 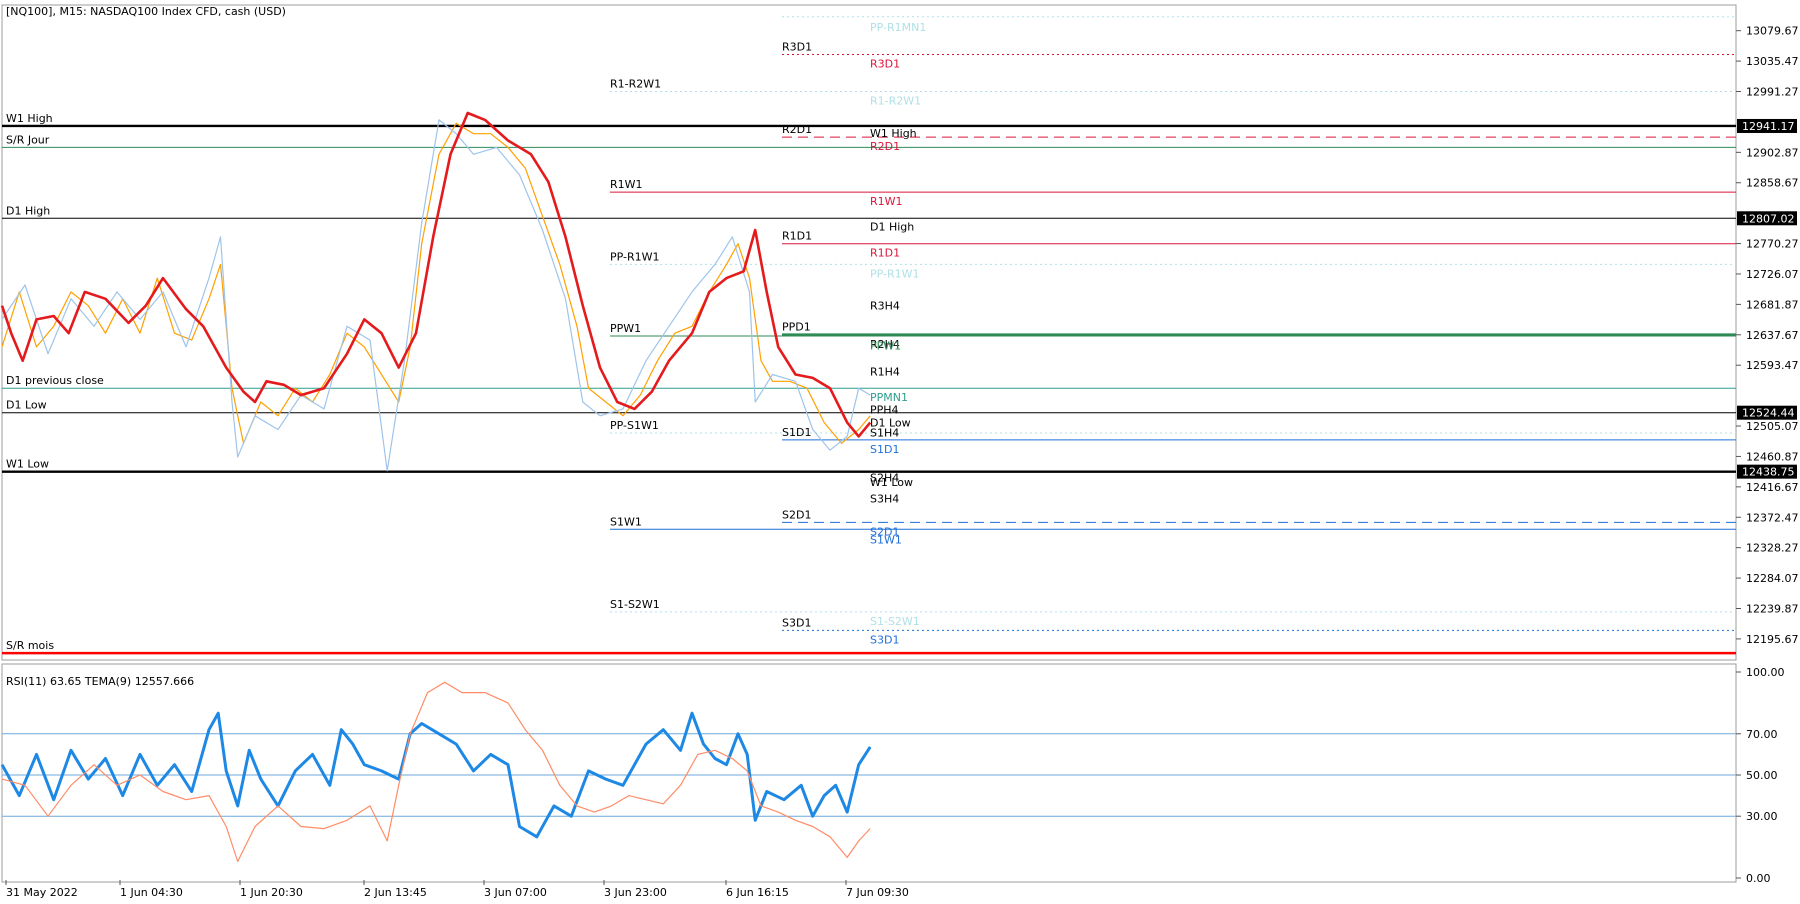 I want to click on y-tick-label: 12372.47, so click(x=1772, y=517).